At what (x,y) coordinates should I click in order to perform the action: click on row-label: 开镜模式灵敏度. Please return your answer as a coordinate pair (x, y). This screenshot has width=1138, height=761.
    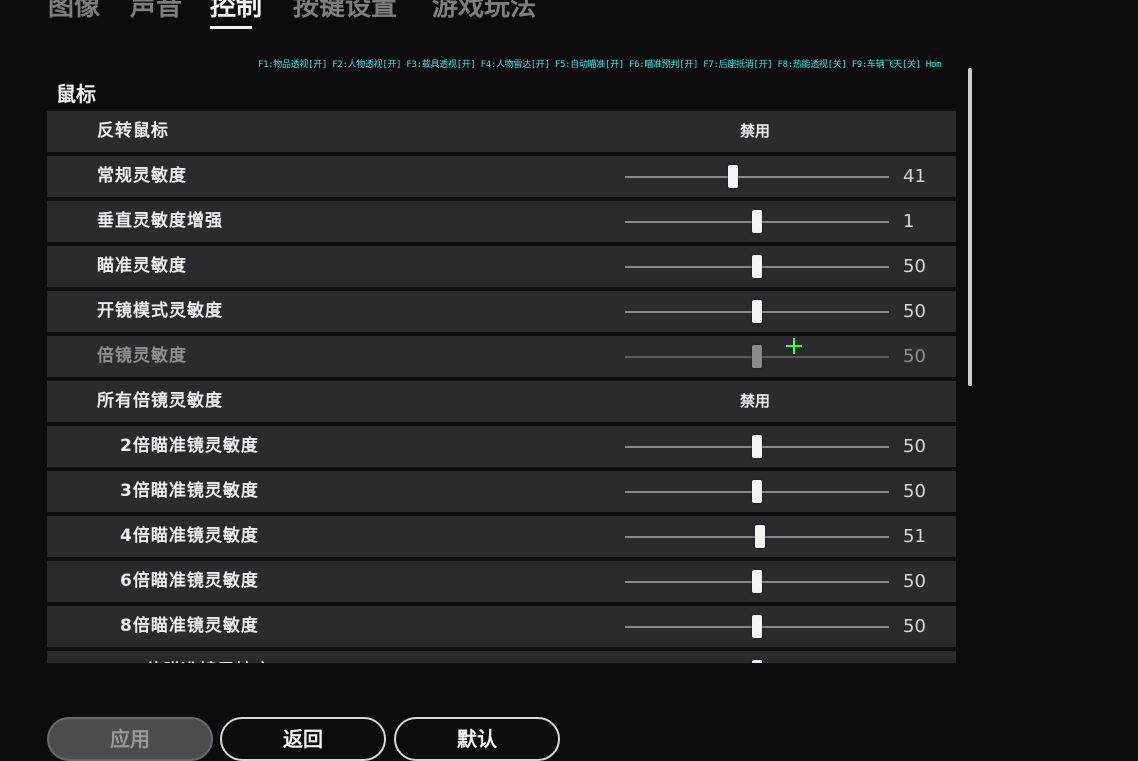
    Looking at the image, I should click on (160, 311).